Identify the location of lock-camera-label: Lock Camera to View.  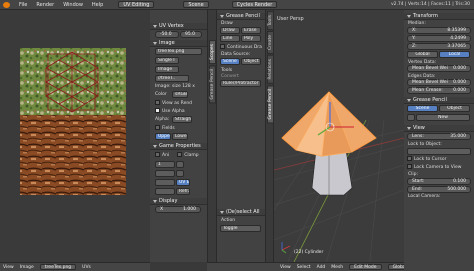
(438, 167).